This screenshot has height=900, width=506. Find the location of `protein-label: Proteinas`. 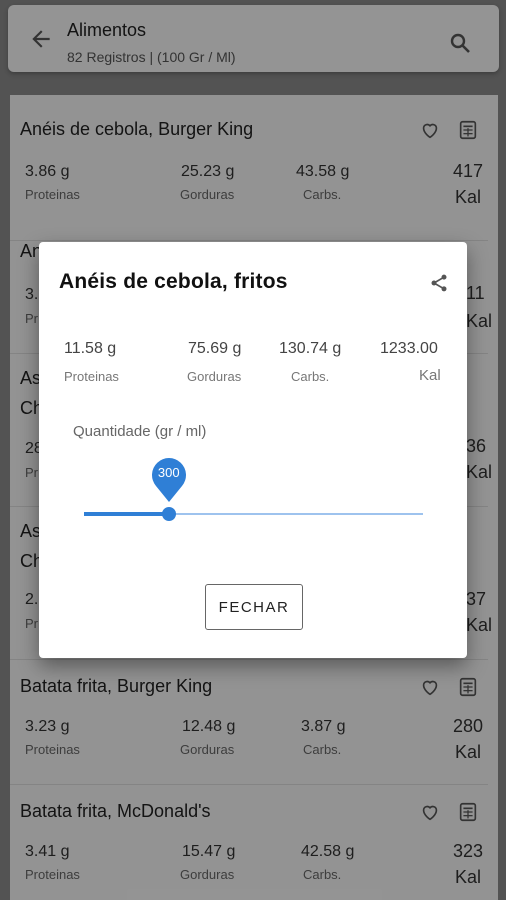

protein-label: Proteinas is located at coordinates (91, 376).